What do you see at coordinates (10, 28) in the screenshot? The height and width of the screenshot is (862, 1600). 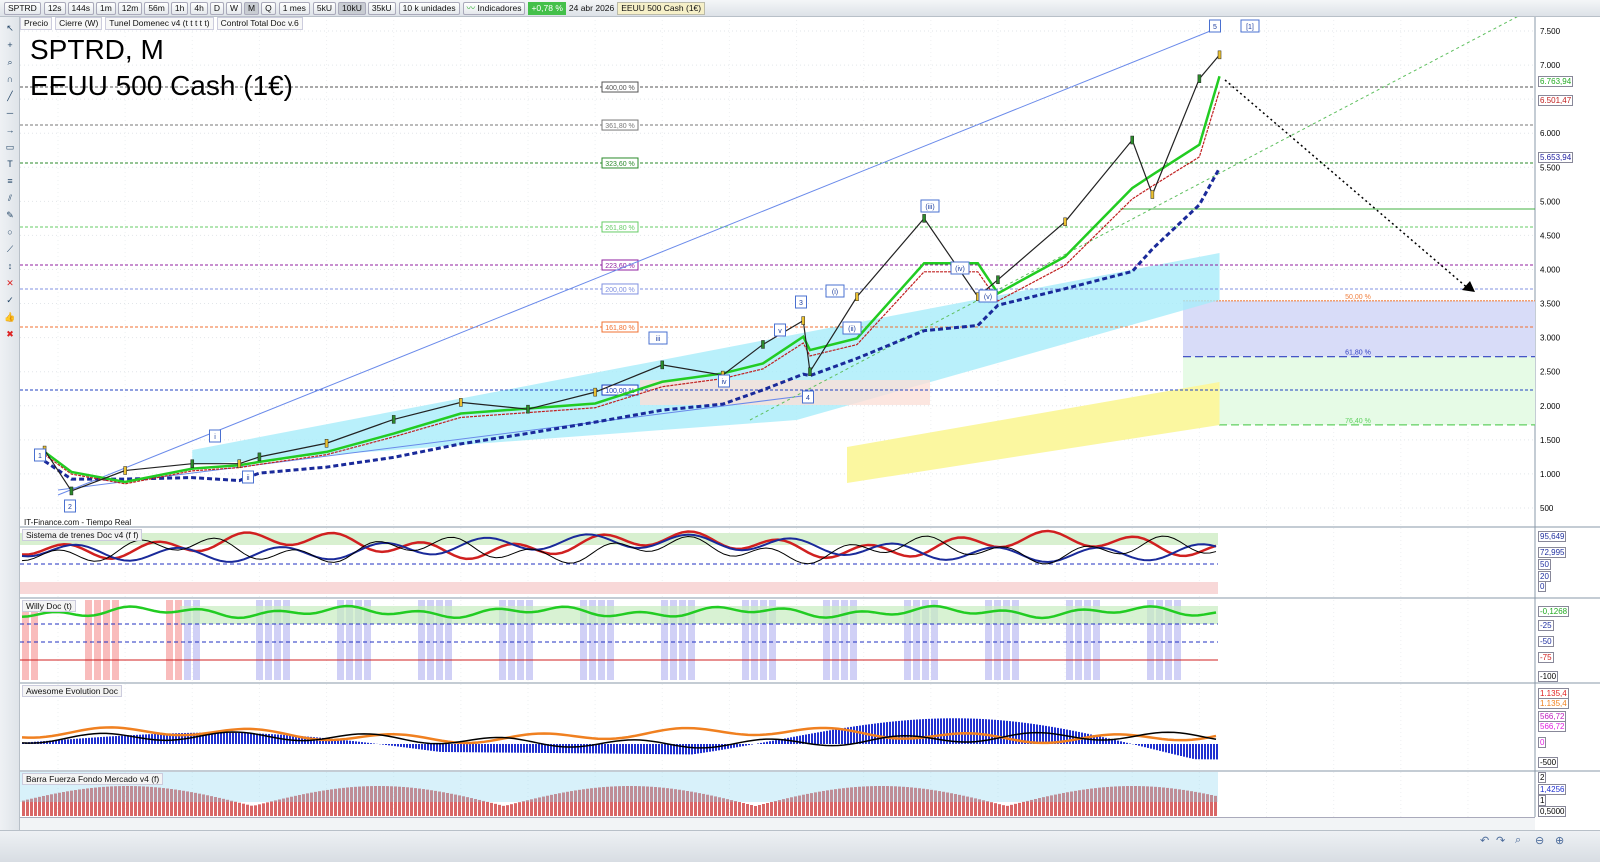 I see `cursor-tool-icon: ↖` at bounding box center [10, 28].